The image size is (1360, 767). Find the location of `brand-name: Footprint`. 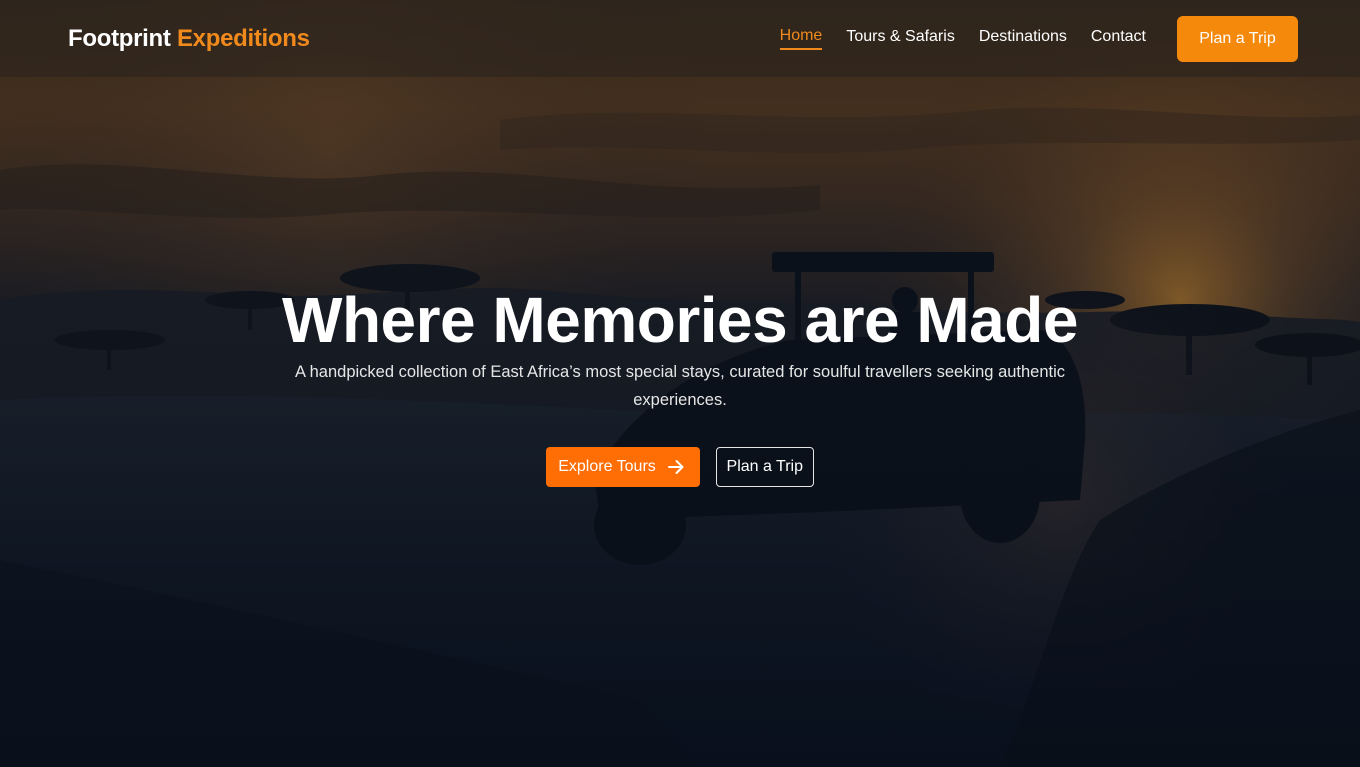

brand-name: Footprint is located at coordinates (119, 38).